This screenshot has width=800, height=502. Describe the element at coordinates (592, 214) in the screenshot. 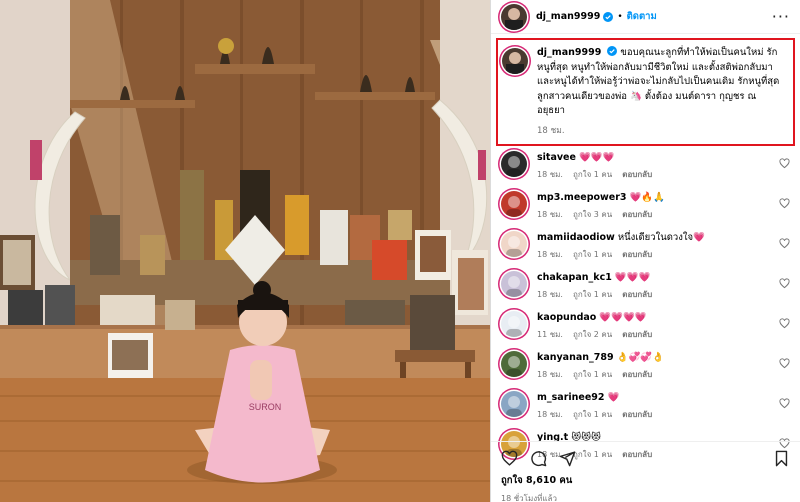

I see `comment-likes: ถูกใจ 3 คน` at that location.